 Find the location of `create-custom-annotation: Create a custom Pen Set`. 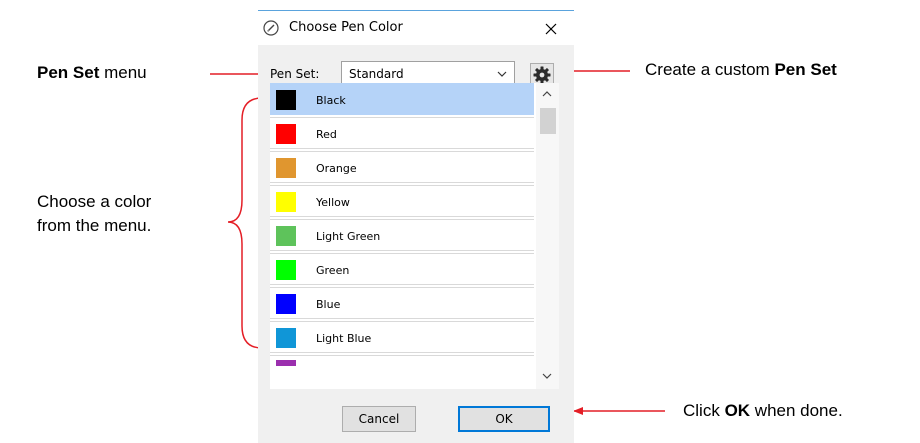

create-custom-annotation: Create a custom Pen Set is located at coordinates (741, 69).